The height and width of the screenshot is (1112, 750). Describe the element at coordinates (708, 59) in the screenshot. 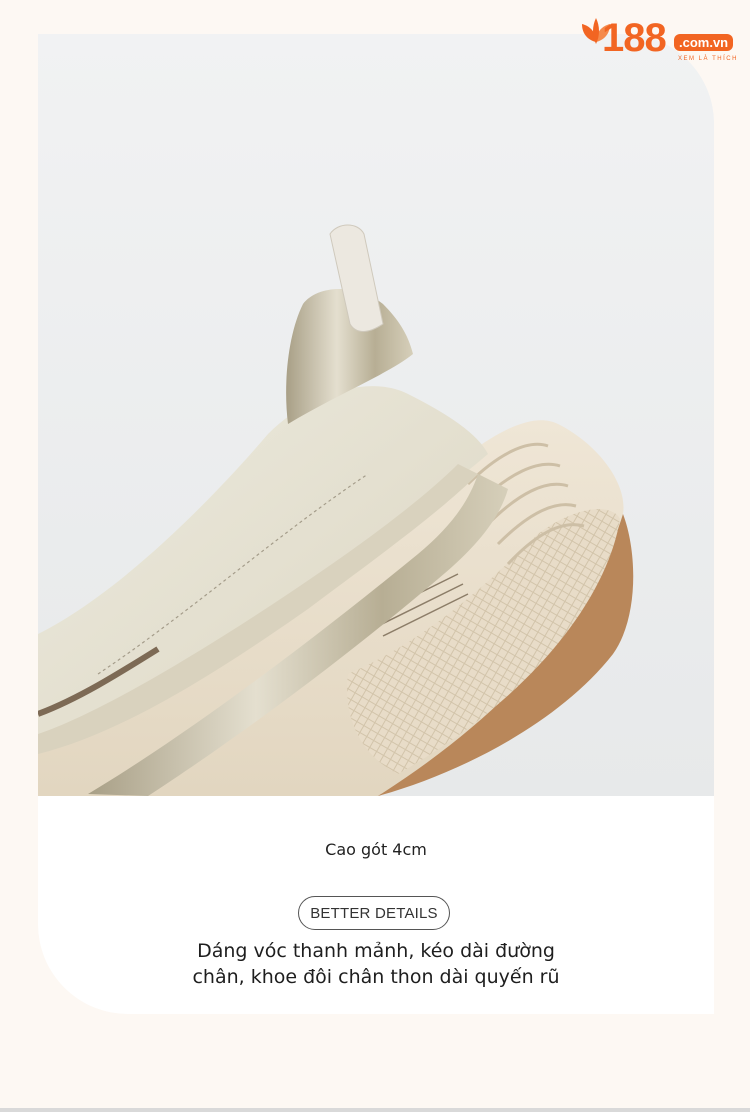

I see `logo-tagline: XEM LÀ THÍCH` at that location.